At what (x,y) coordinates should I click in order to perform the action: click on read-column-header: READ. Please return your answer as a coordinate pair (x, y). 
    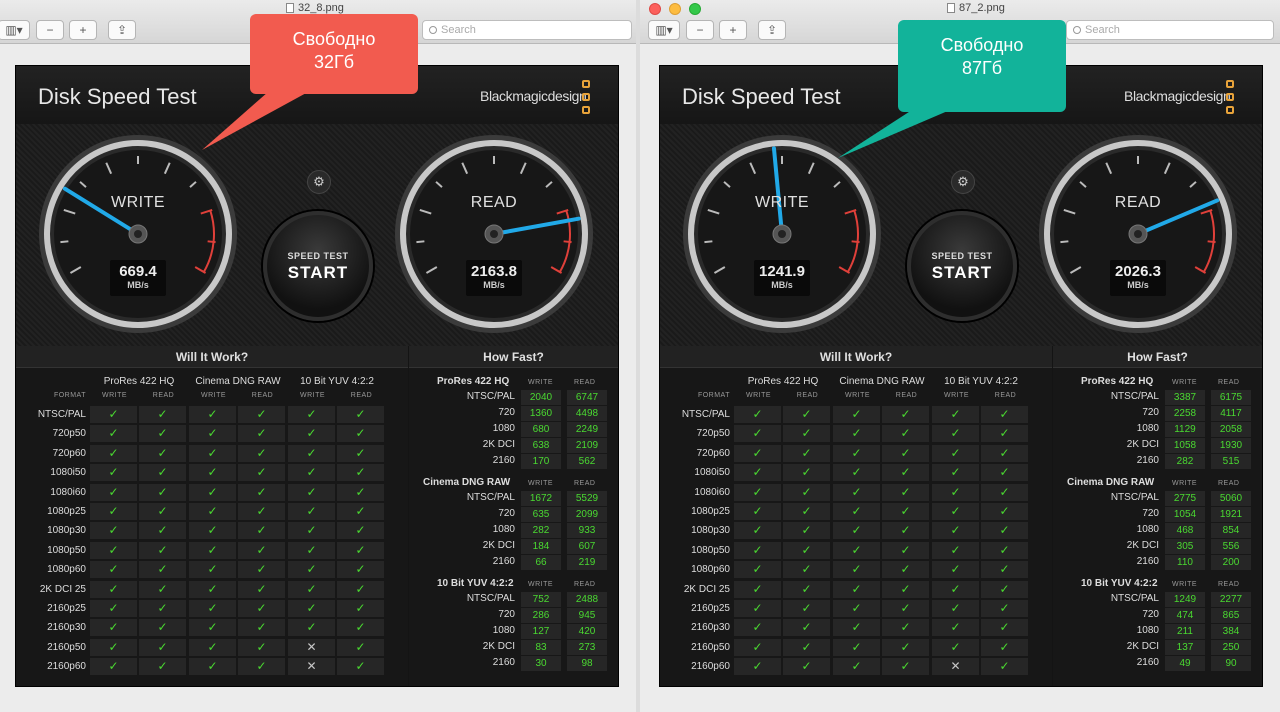
    Looking at the image, I should click on (585, 584).